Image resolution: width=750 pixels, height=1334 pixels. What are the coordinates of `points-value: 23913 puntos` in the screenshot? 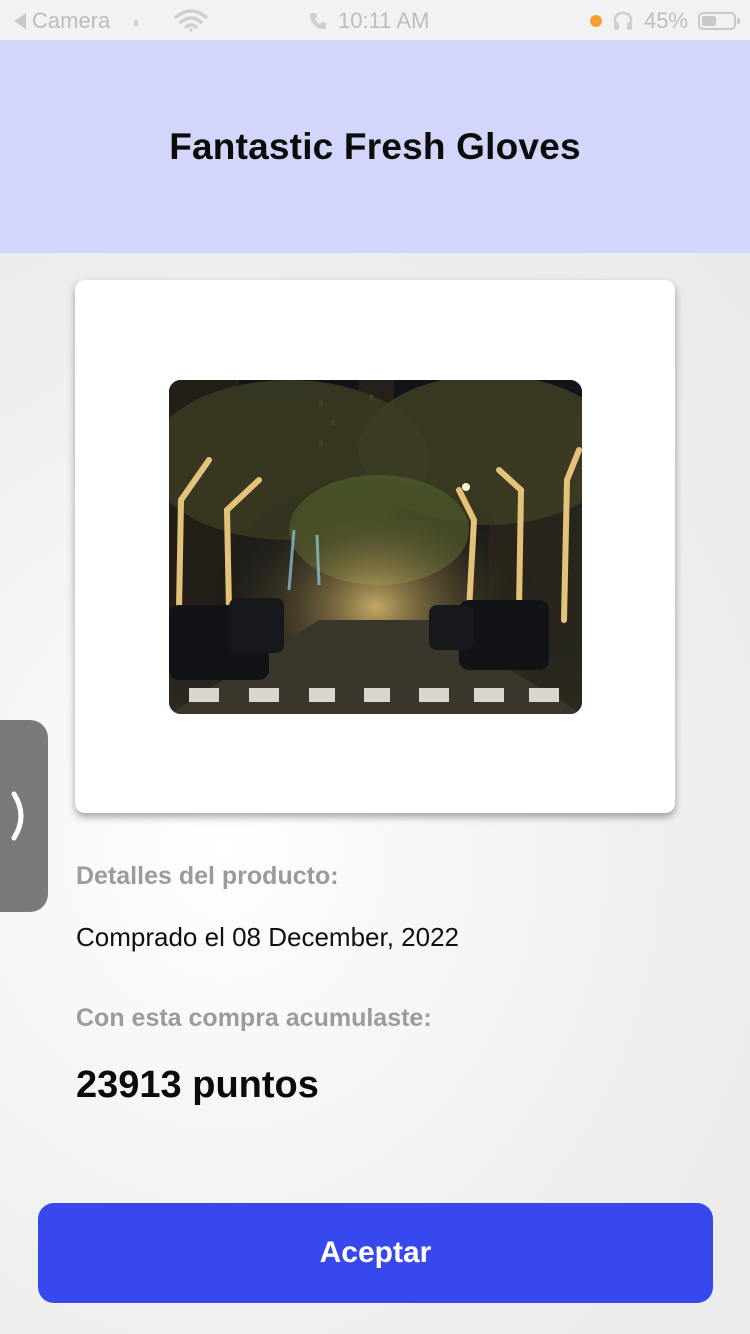 It's located at (197, 1085).